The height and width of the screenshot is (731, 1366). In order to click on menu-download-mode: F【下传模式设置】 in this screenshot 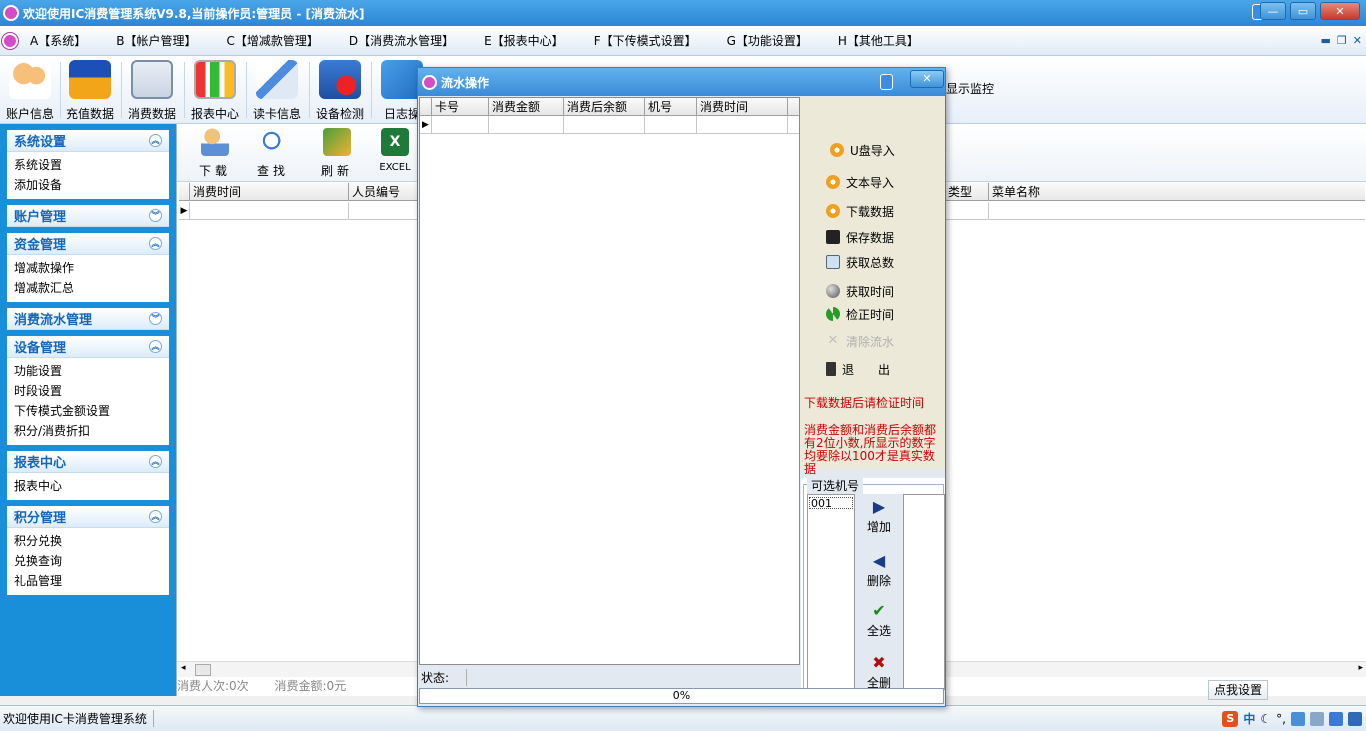, I will do `click(645, 40)`.